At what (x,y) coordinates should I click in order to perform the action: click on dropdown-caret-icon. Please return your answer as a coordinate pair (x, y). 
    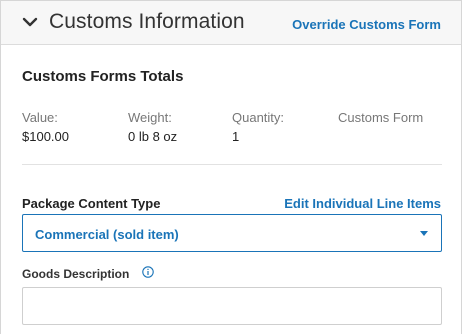
    Looking at the image, I should click on (424, 233).